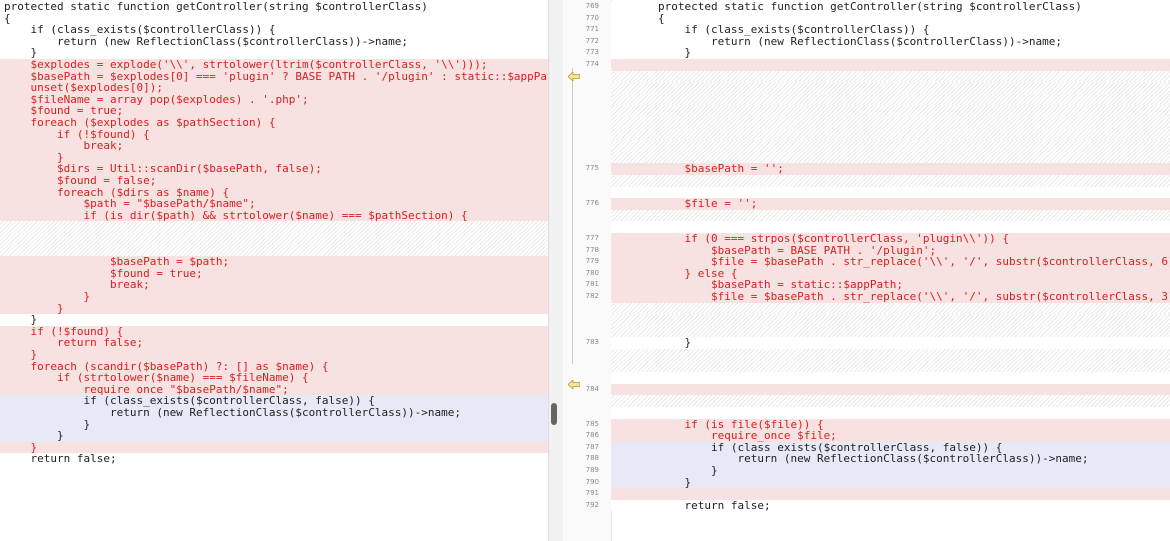 This screenshot has height=541, width=1170. Describe the element at coordinates (708, 204) in the screenshot. I see `code-text: $file = '';` at that location.